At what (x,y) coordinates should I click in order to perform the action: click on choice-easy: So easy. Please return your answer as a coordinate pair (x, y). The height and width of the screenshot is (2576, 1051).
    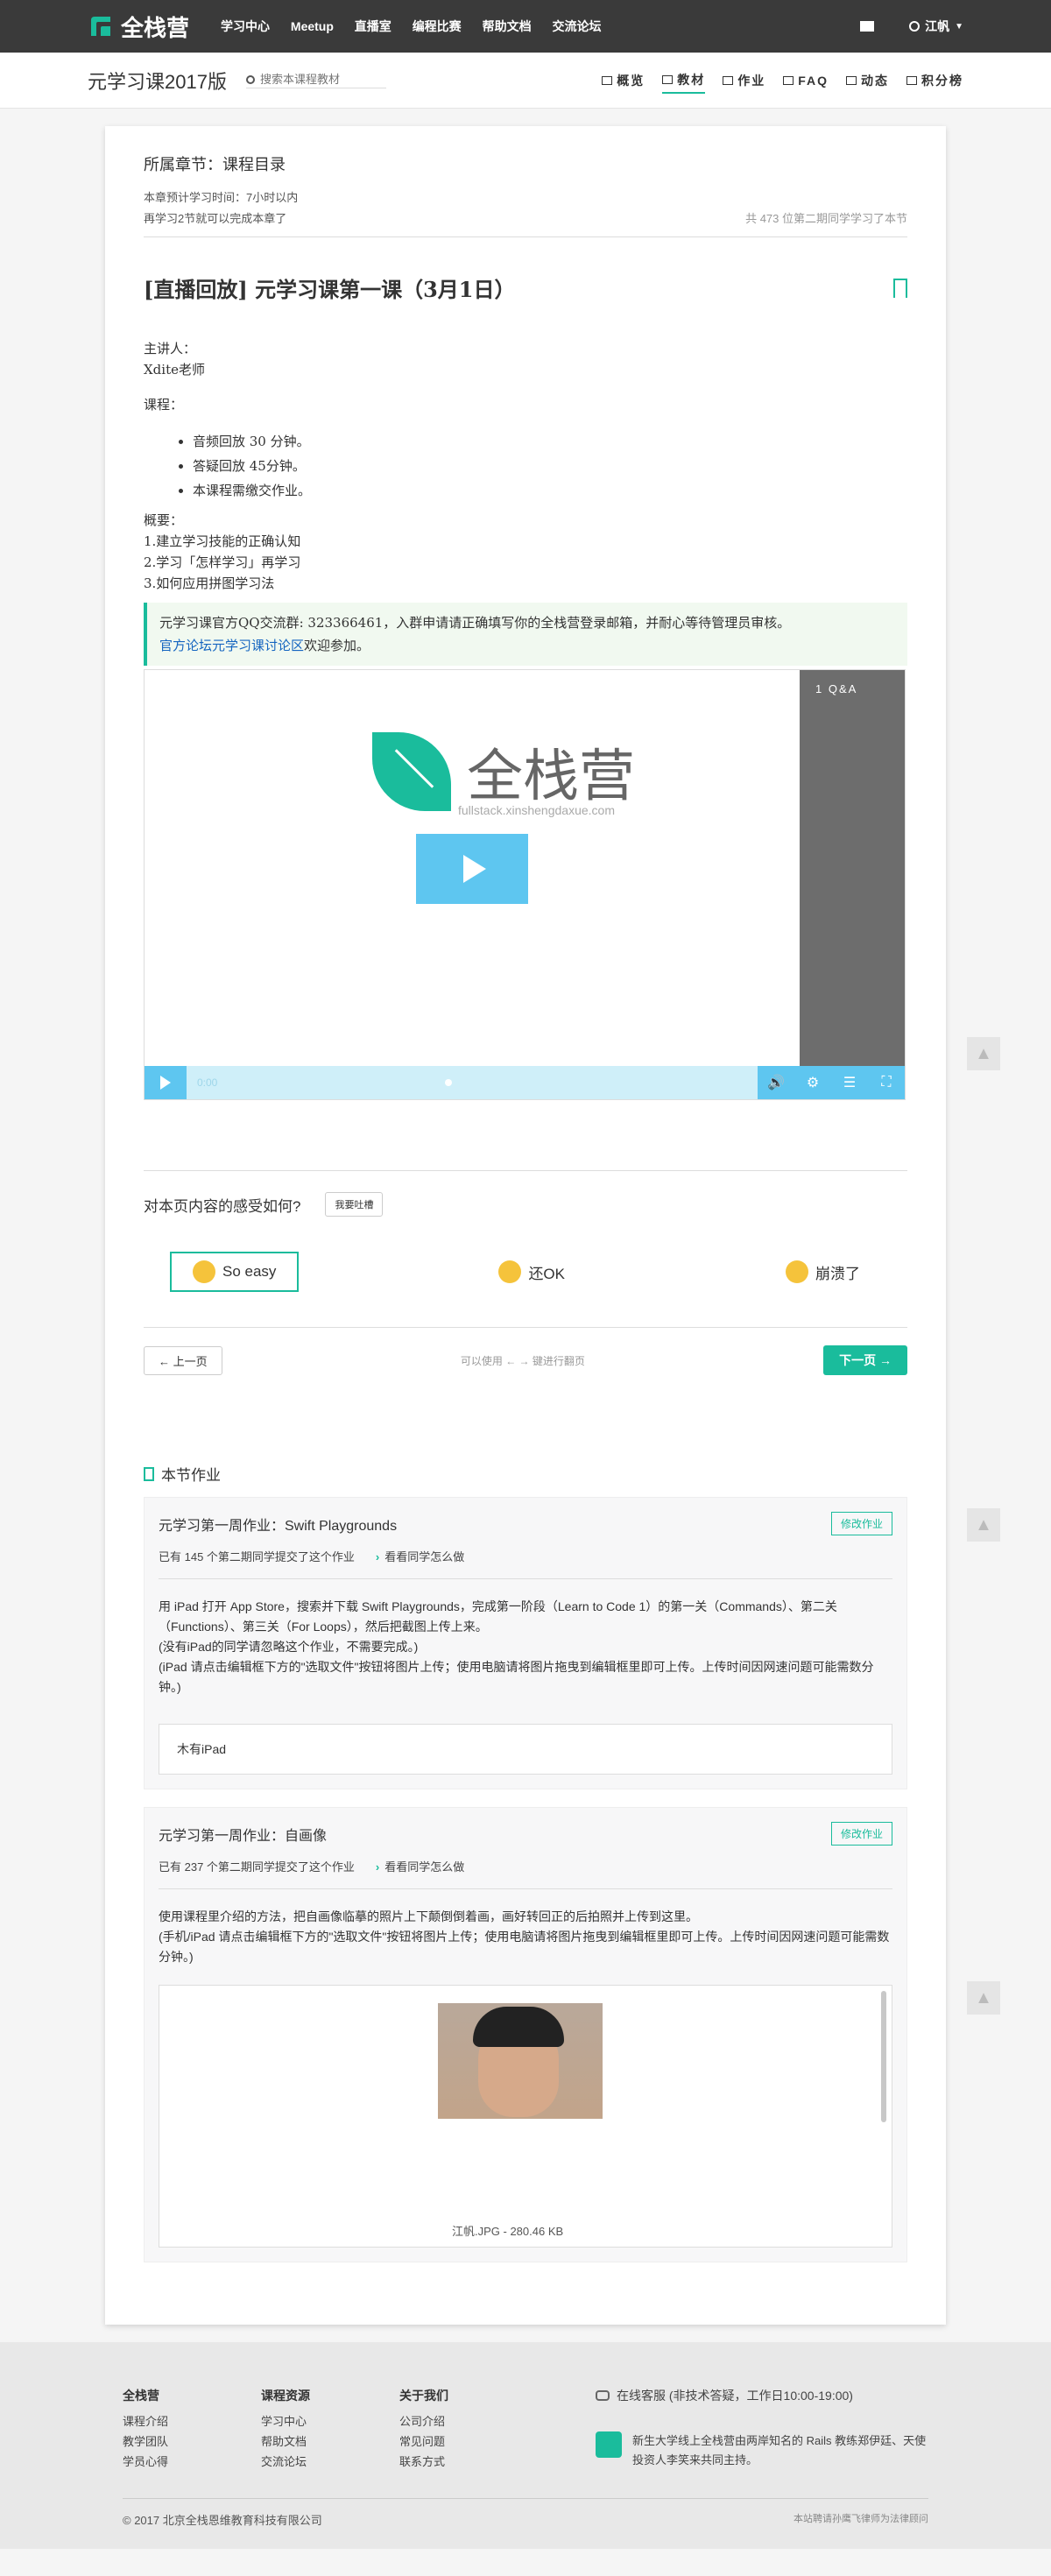
    Looking at the image, I should click on (235, 1272).